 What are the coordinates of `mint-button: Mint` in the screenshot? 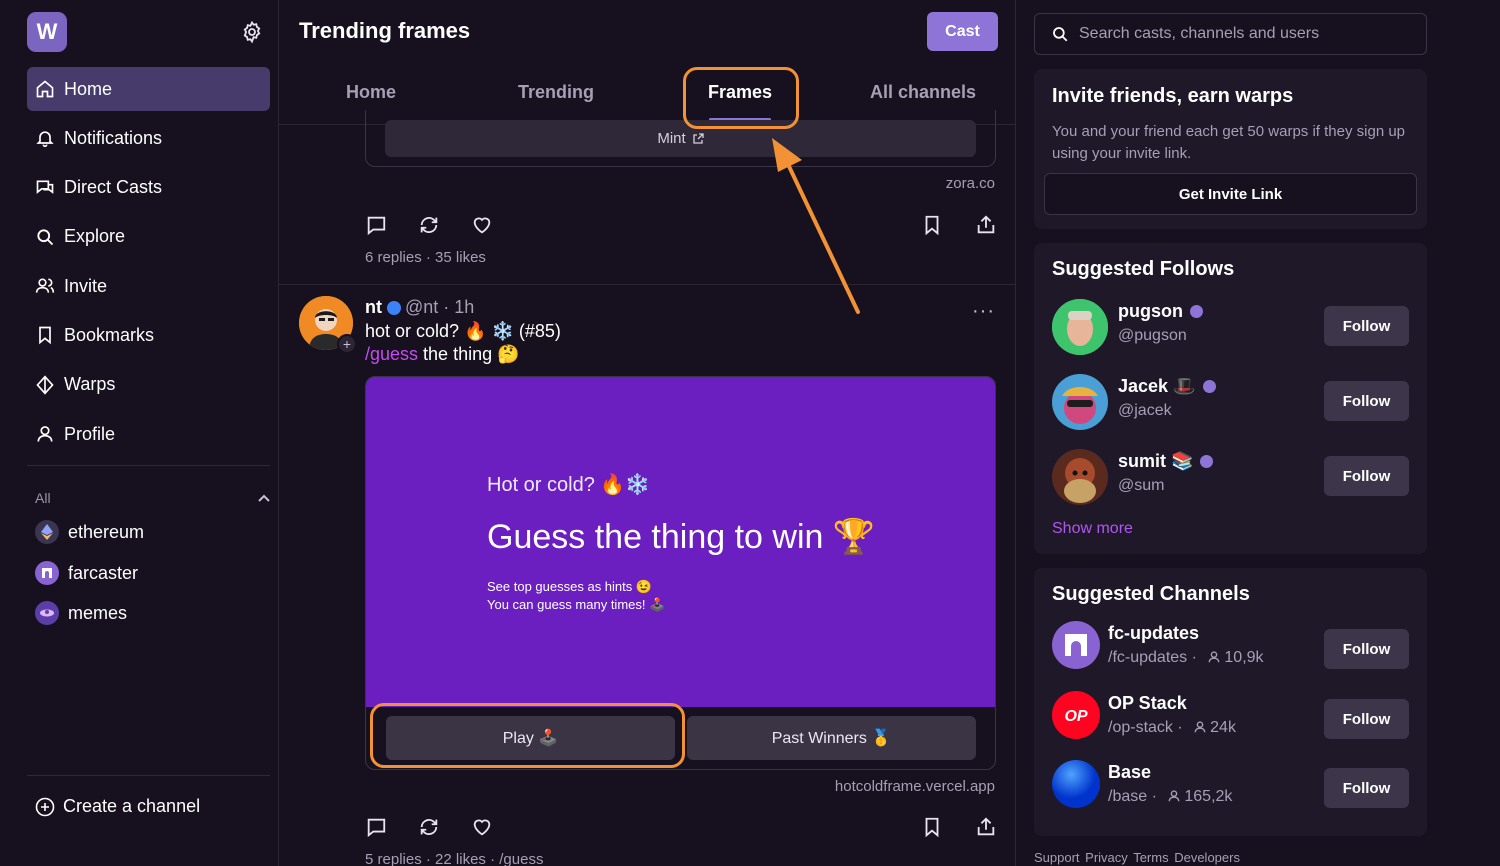 It's located at (680, 138).